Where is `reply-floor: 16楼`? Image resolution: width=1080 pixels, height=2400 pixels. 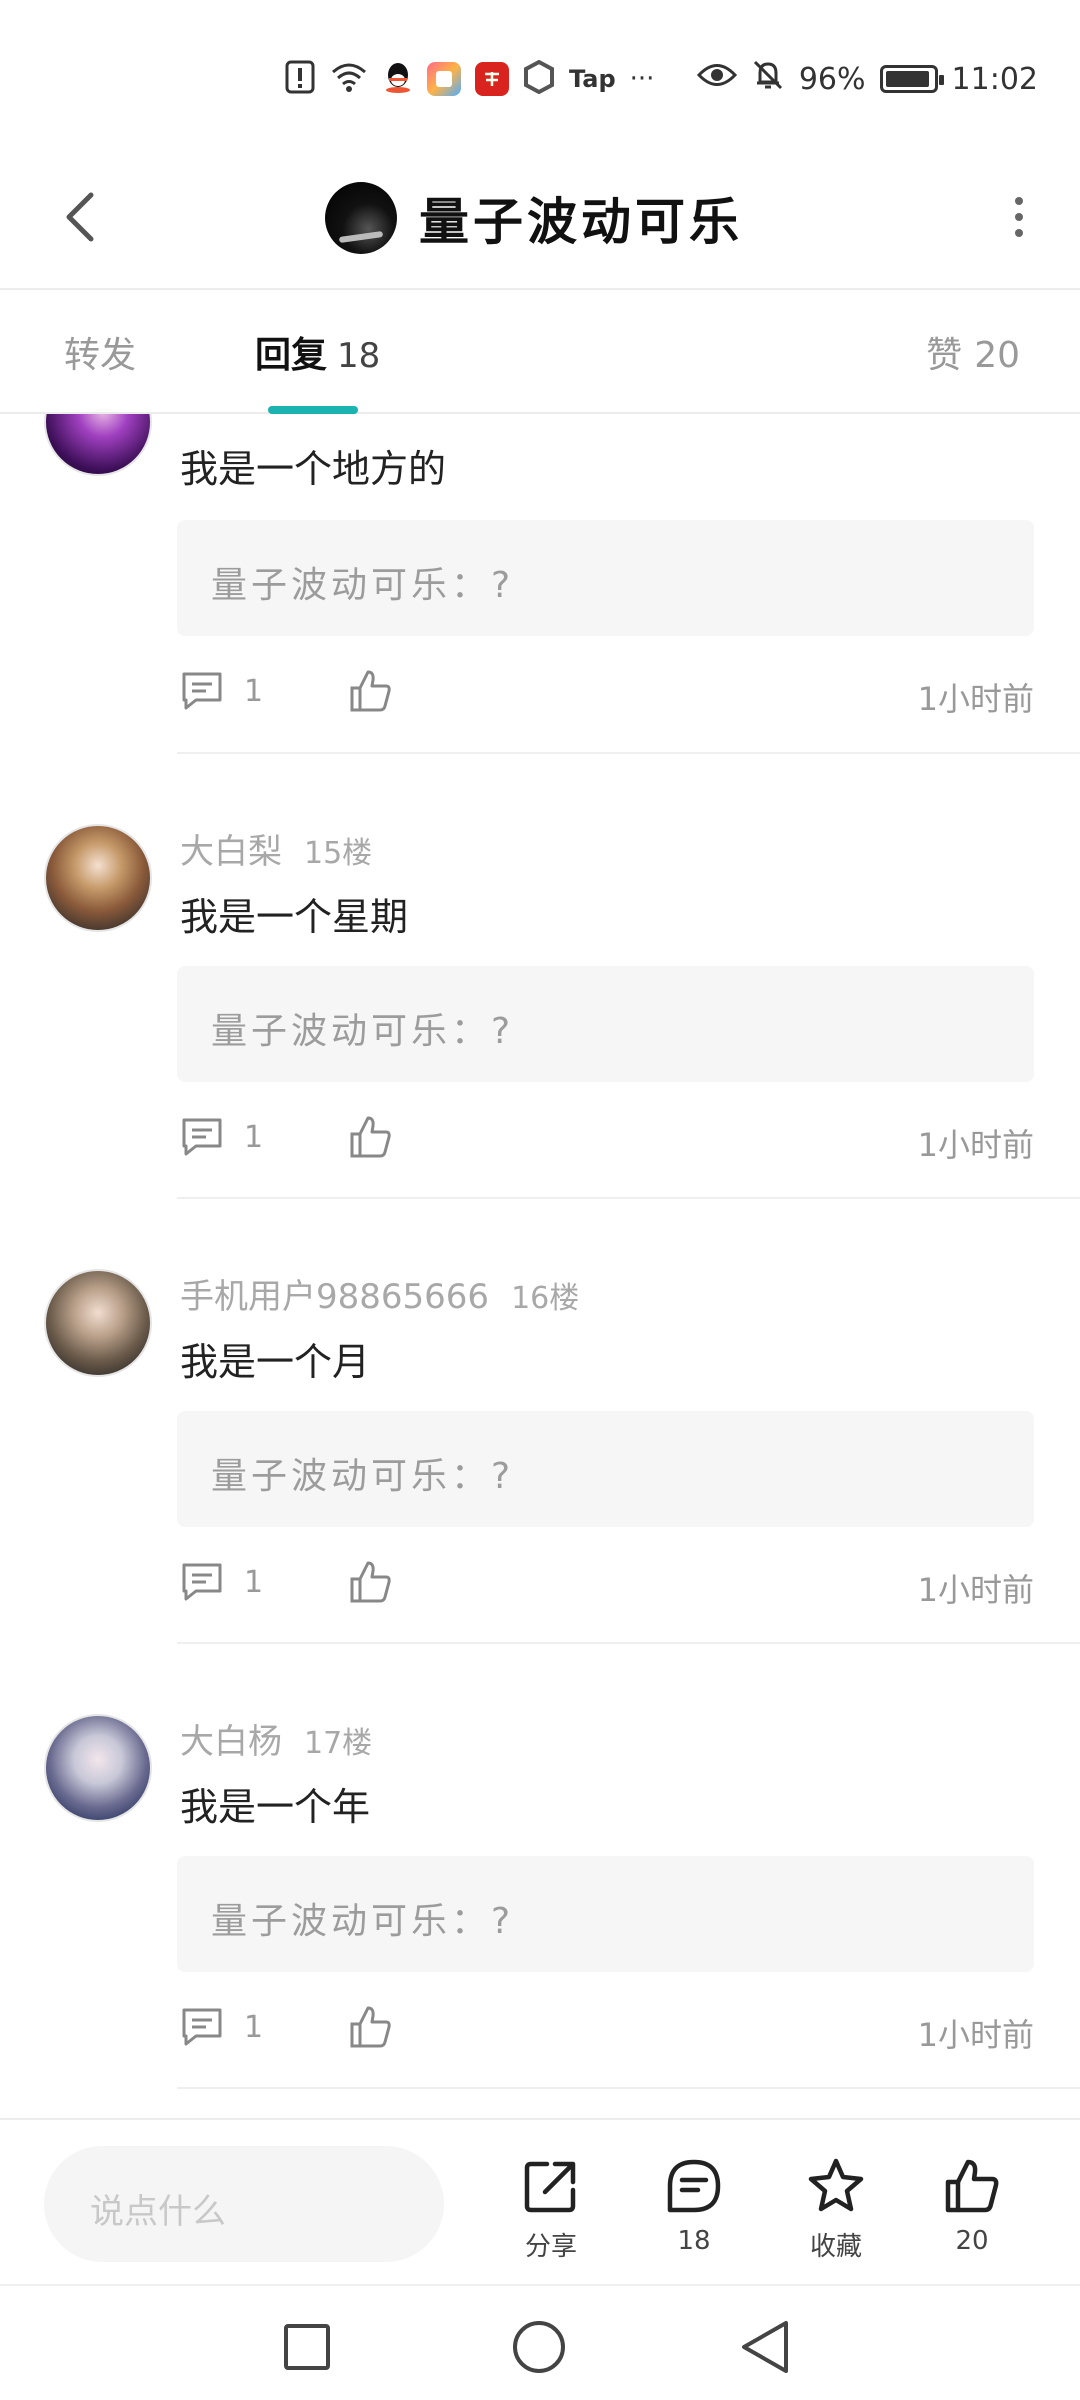 reply-floor: 16楼 is located at coordinates (545, 1298).